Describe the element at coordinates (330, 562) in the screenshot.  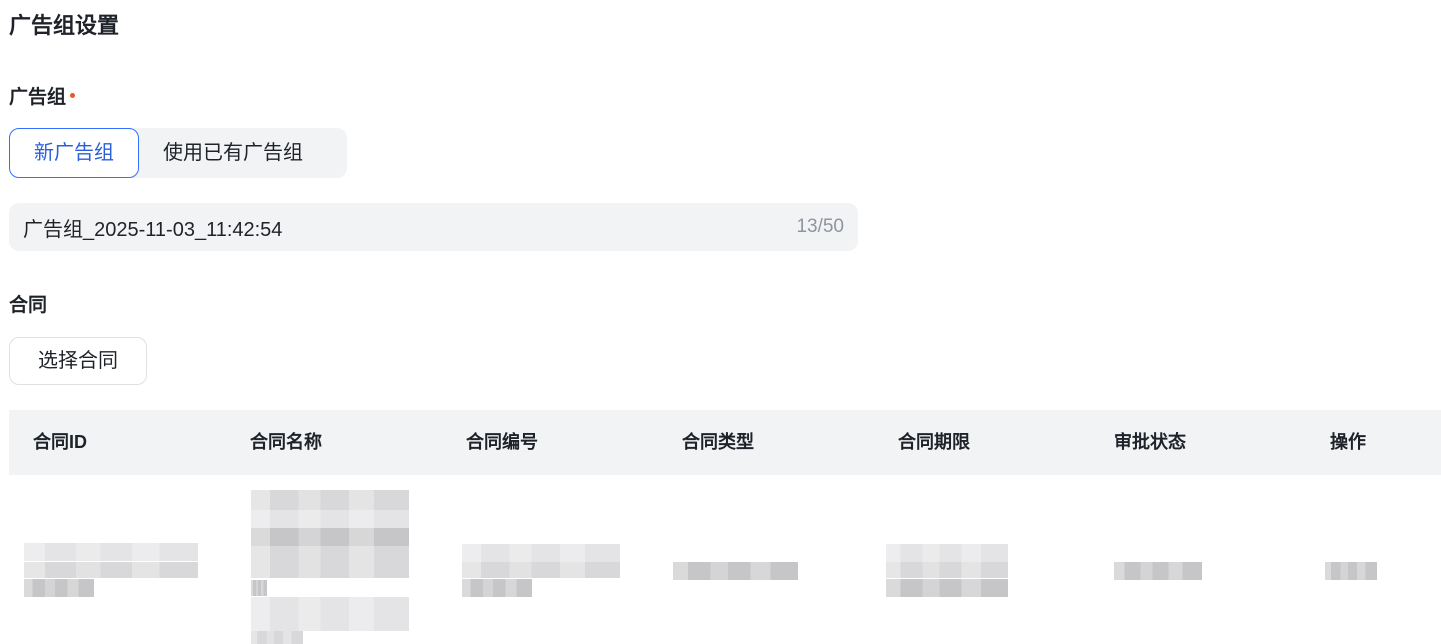
I see `redacted-contract-name-line4` at that location.